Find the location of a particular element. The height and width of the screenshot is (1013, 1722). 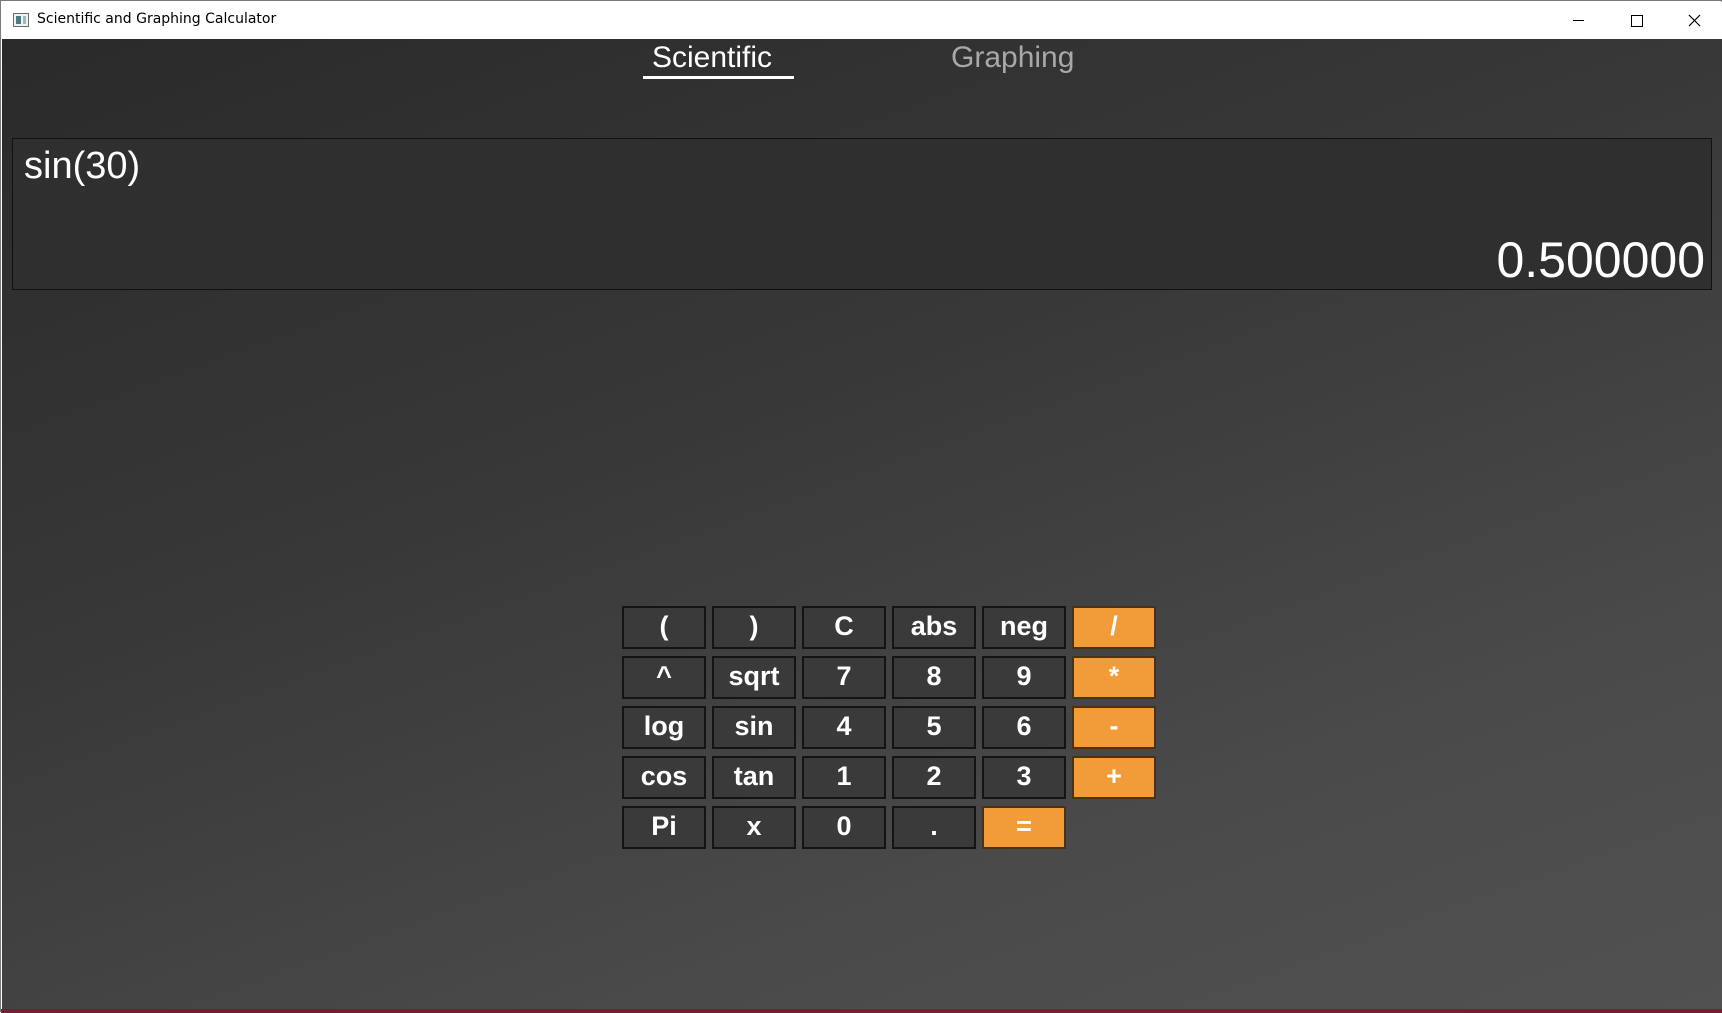

key-tan: tan is located at coordinates (754, 777).